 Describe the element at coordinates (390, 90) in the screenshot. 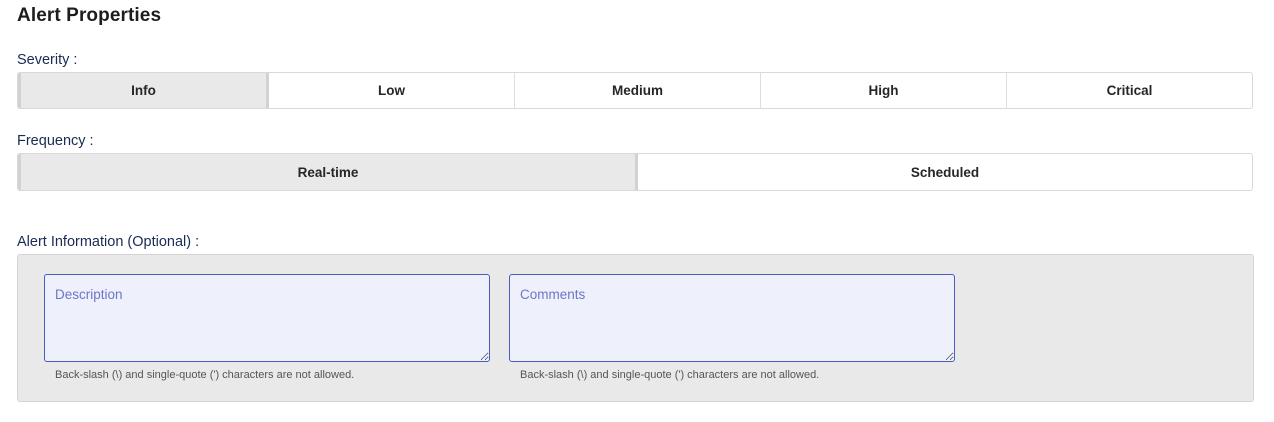

I see `severity-option-low: Low` at that location.